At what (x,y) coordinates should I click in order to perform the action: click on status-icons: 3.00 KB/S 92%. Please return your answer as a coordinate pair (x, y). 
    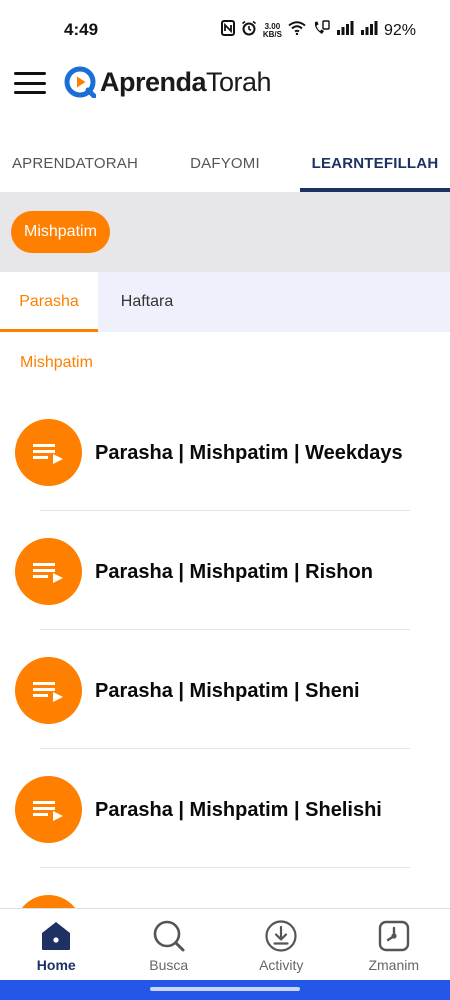
    Looking at the image, I should click on (318, 30).